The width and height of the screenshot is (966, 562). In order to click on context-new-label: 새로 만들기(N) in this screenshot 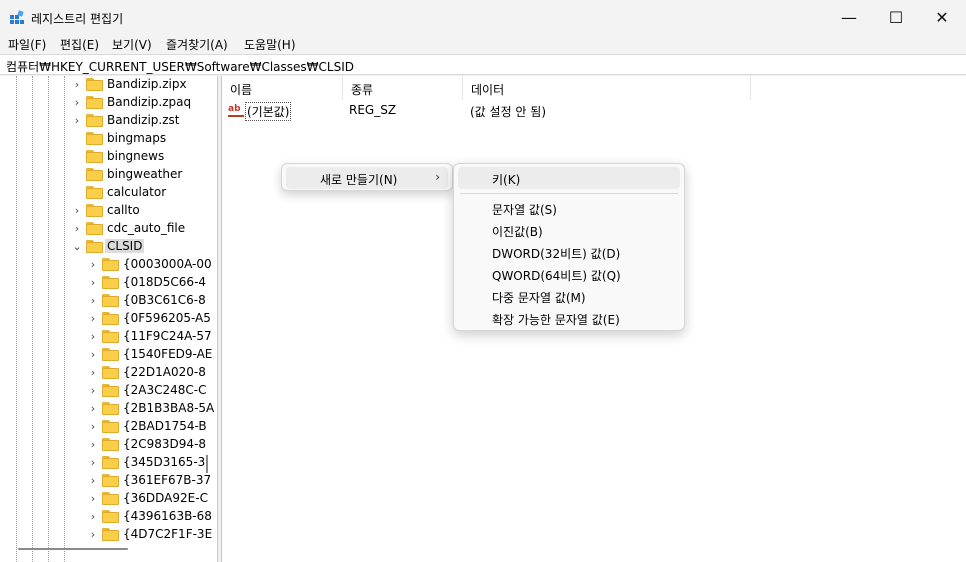, I will do `click(359, 180)`.